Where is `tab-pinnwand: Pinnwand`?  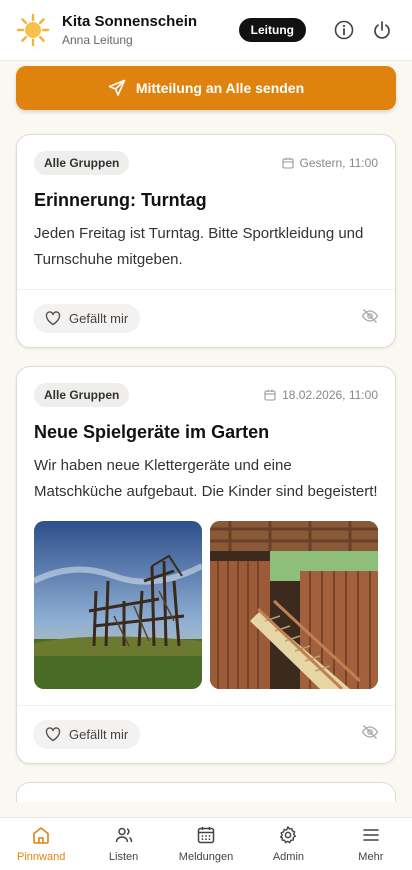
tab-pinnwand: Pinnwand is located at coordinates (41, 844).